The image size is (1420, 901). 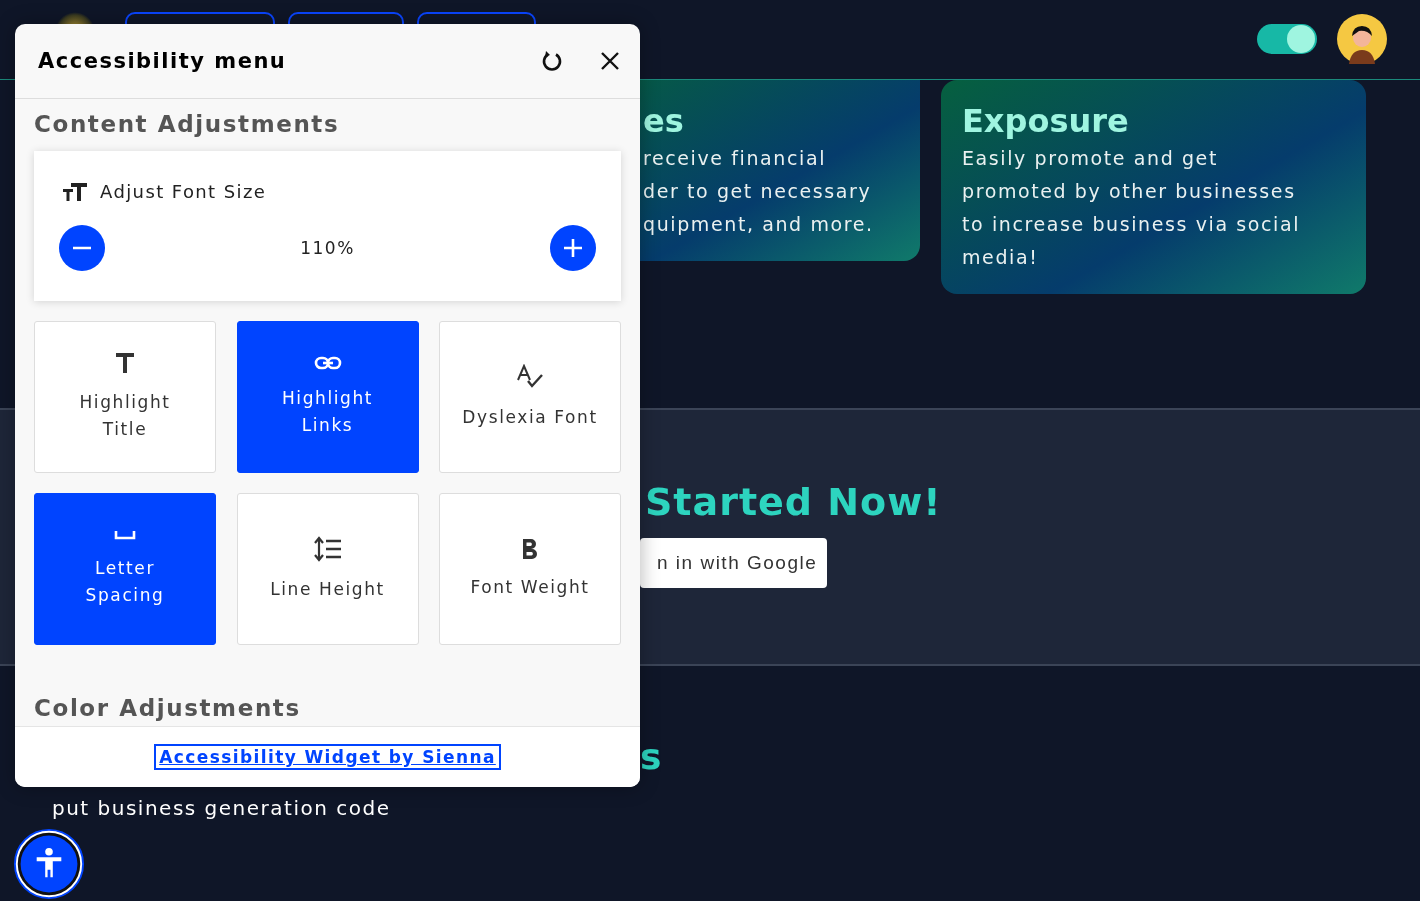 What do you see at coordinates (552, 61) in the screenshot?
I see `reset-icon` at bounding box center [552, 61].